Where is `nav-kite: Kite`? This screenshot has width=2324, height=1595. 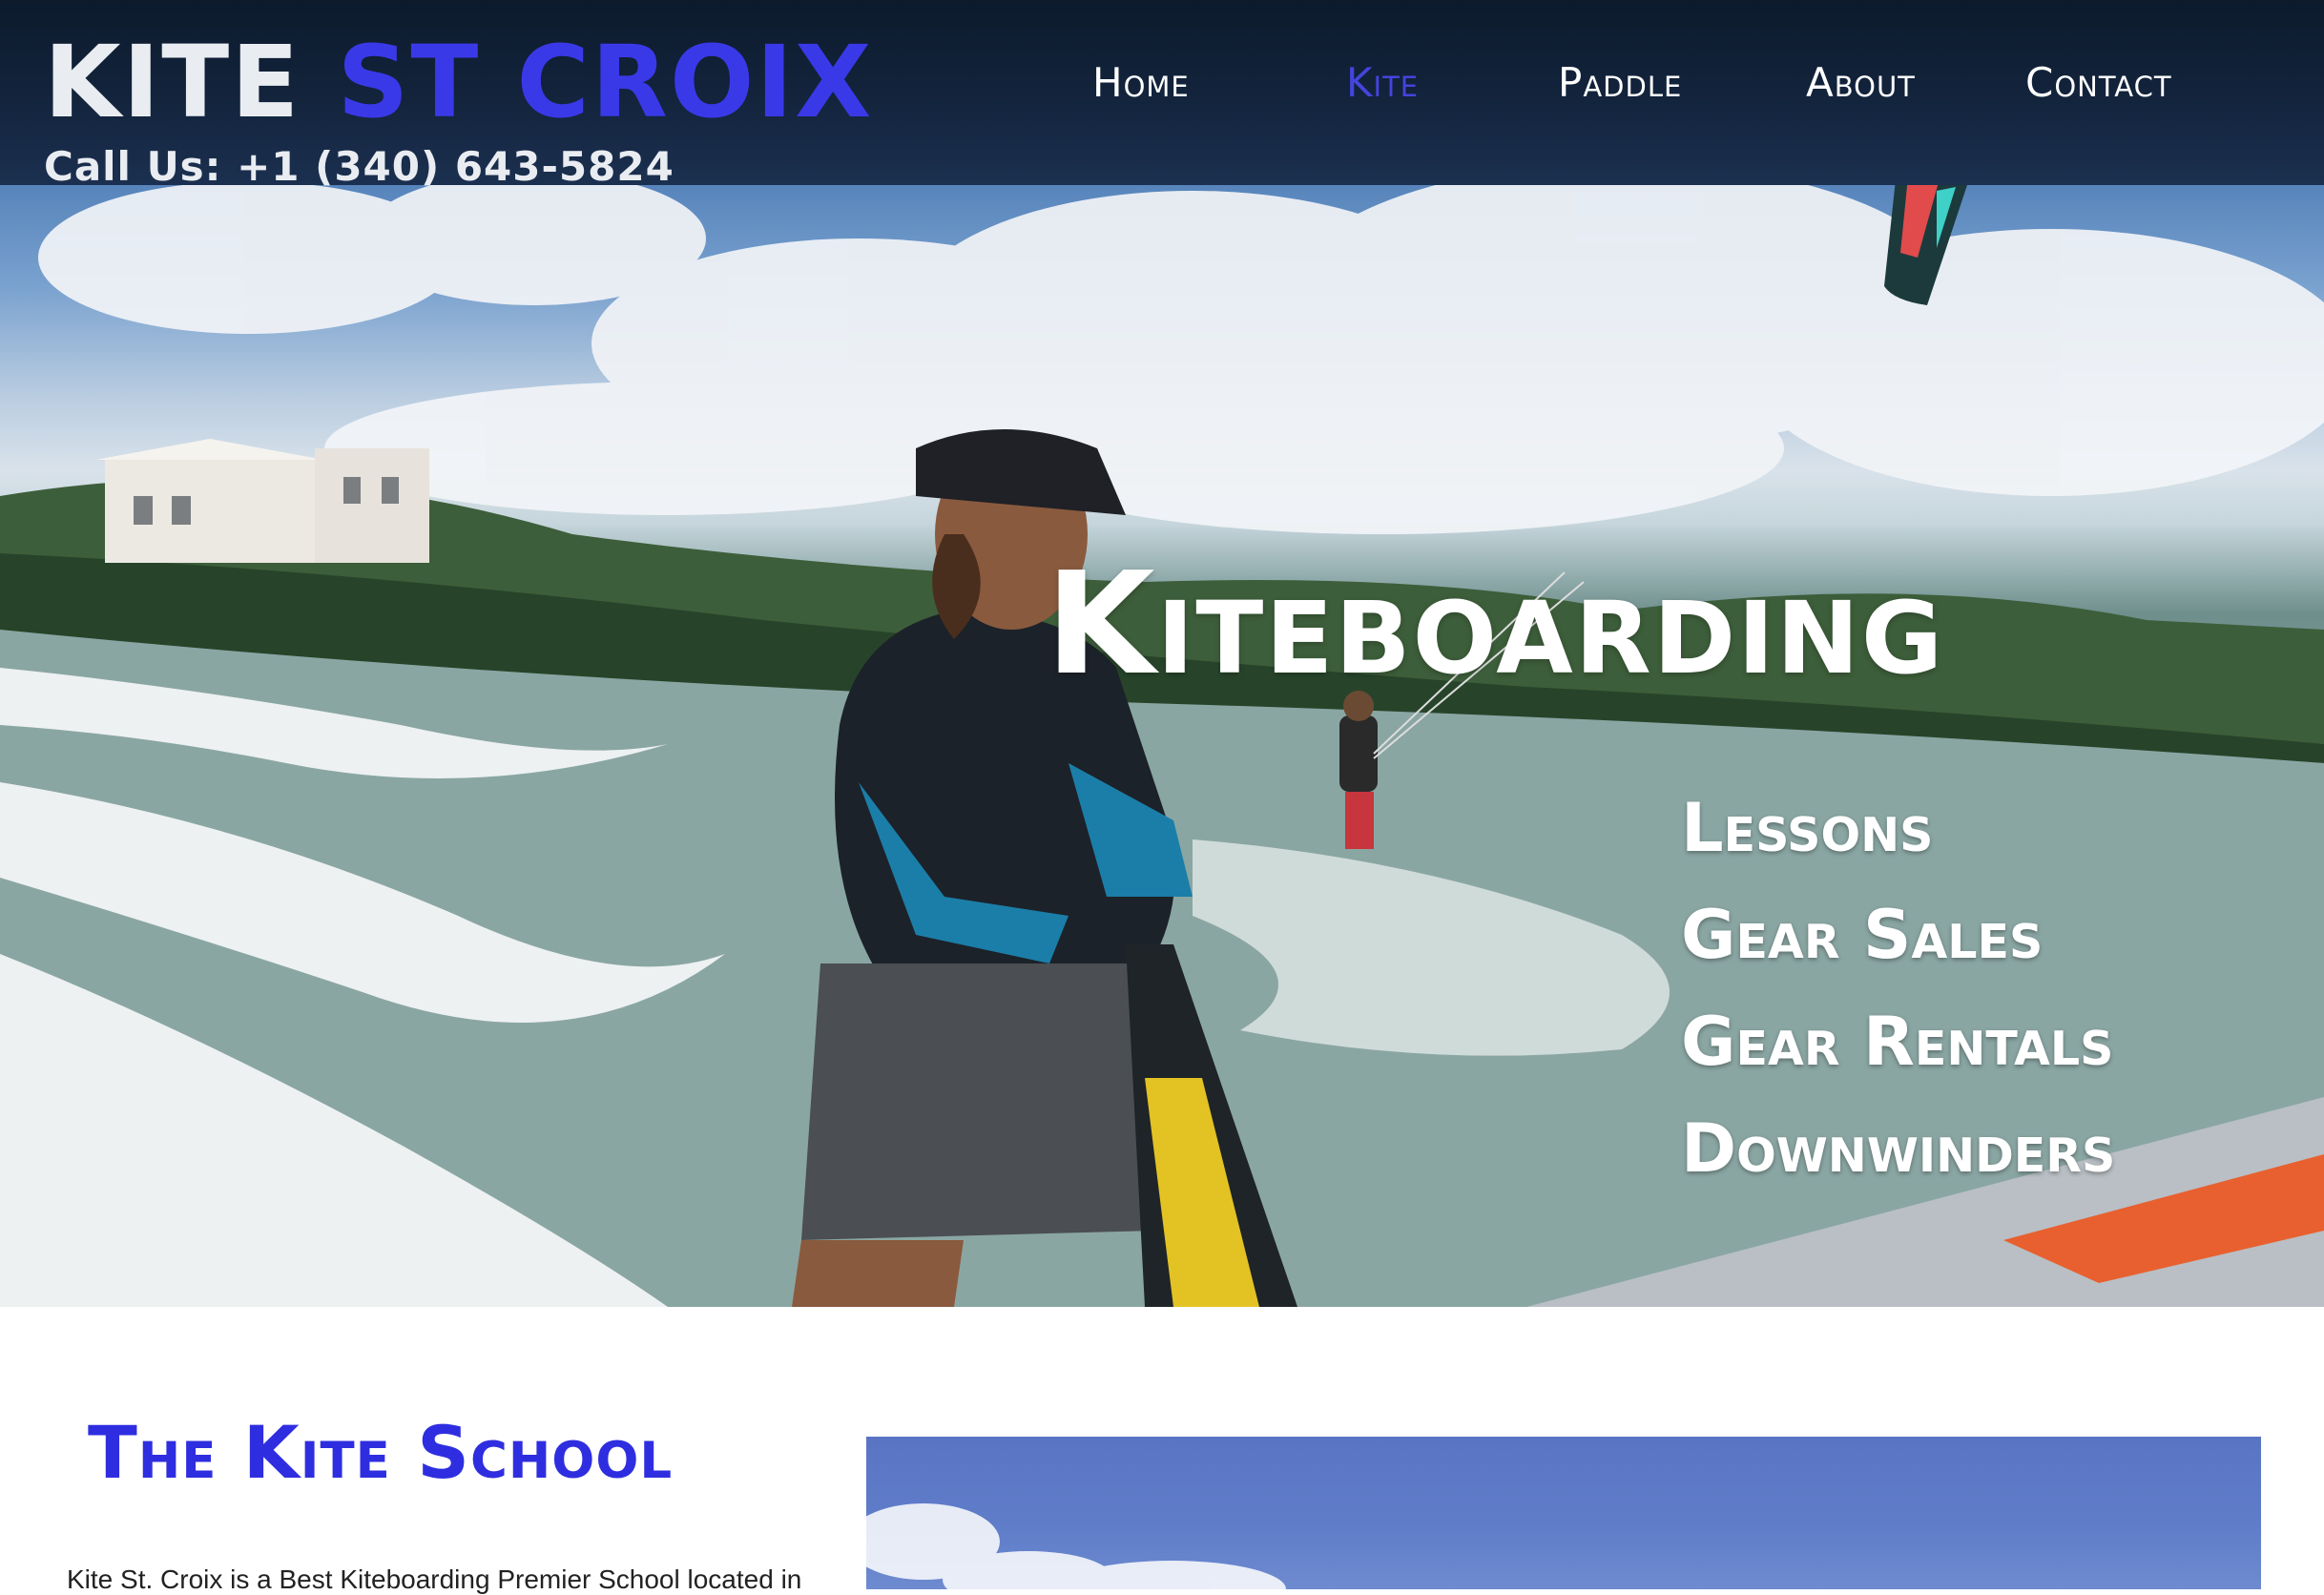 nav-kite: Kite is located at coordinates (1382, 83).